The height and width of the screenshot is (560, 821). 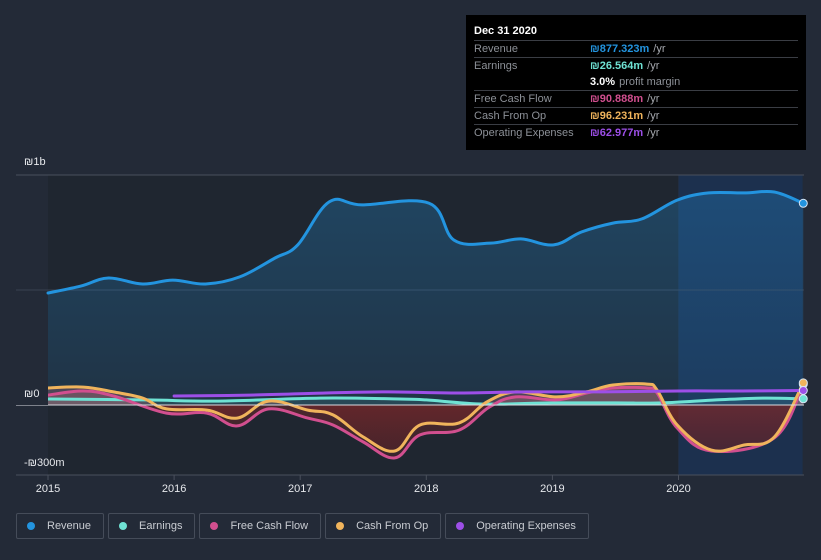 I want to click on revenue-dot-icon, so click(x=31, y=526).